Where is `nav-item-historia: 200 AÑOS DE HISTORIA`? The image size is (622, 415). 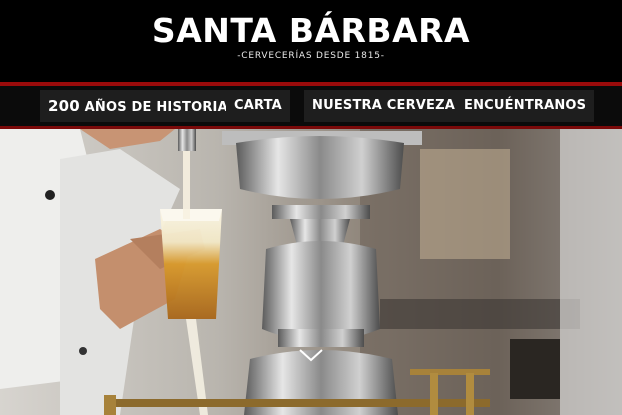
nav-item-historia: 200 AÑOS DE HISTORIA is located at coordinates (138, 106).